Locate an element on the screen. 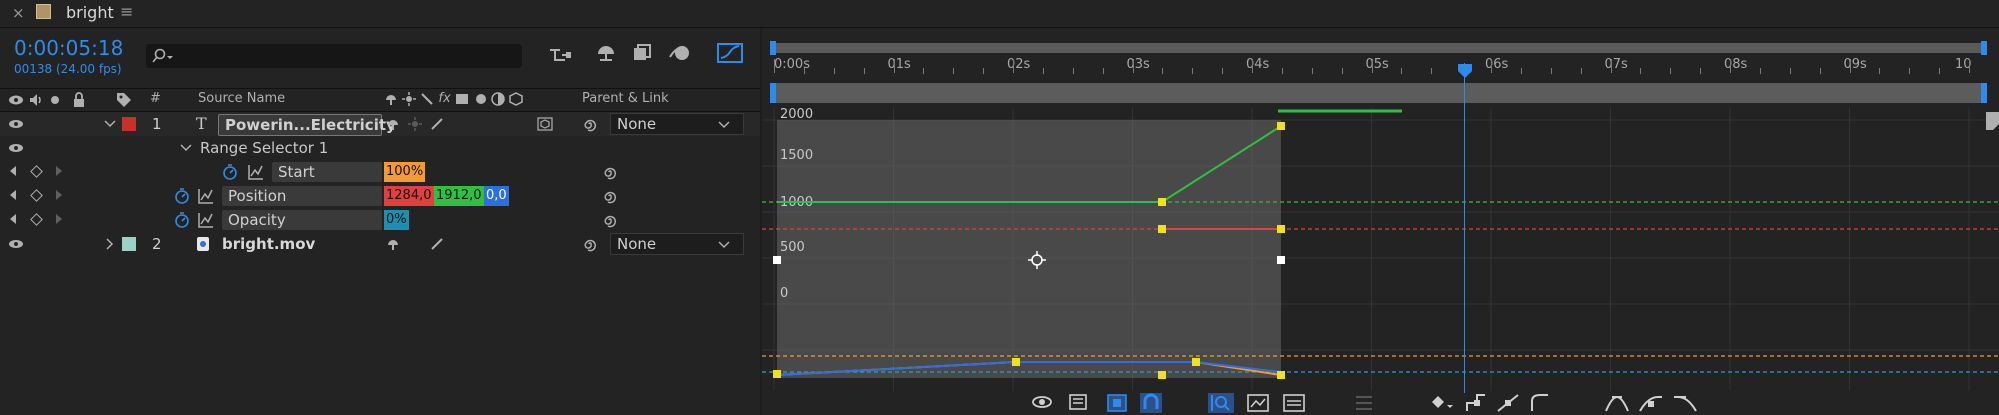 This screenshot has width=1999, height=415. convert-auto-bezier-icon is located at coordinates (1540, 403).